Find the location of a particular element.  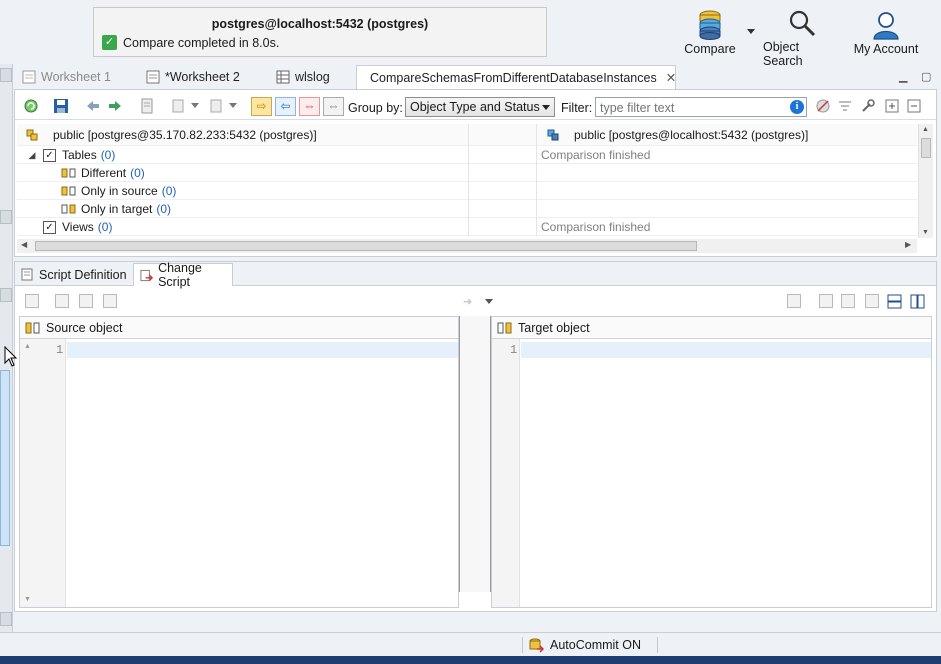

views-checkbox: ✓ is located at coordinates (49, 227).